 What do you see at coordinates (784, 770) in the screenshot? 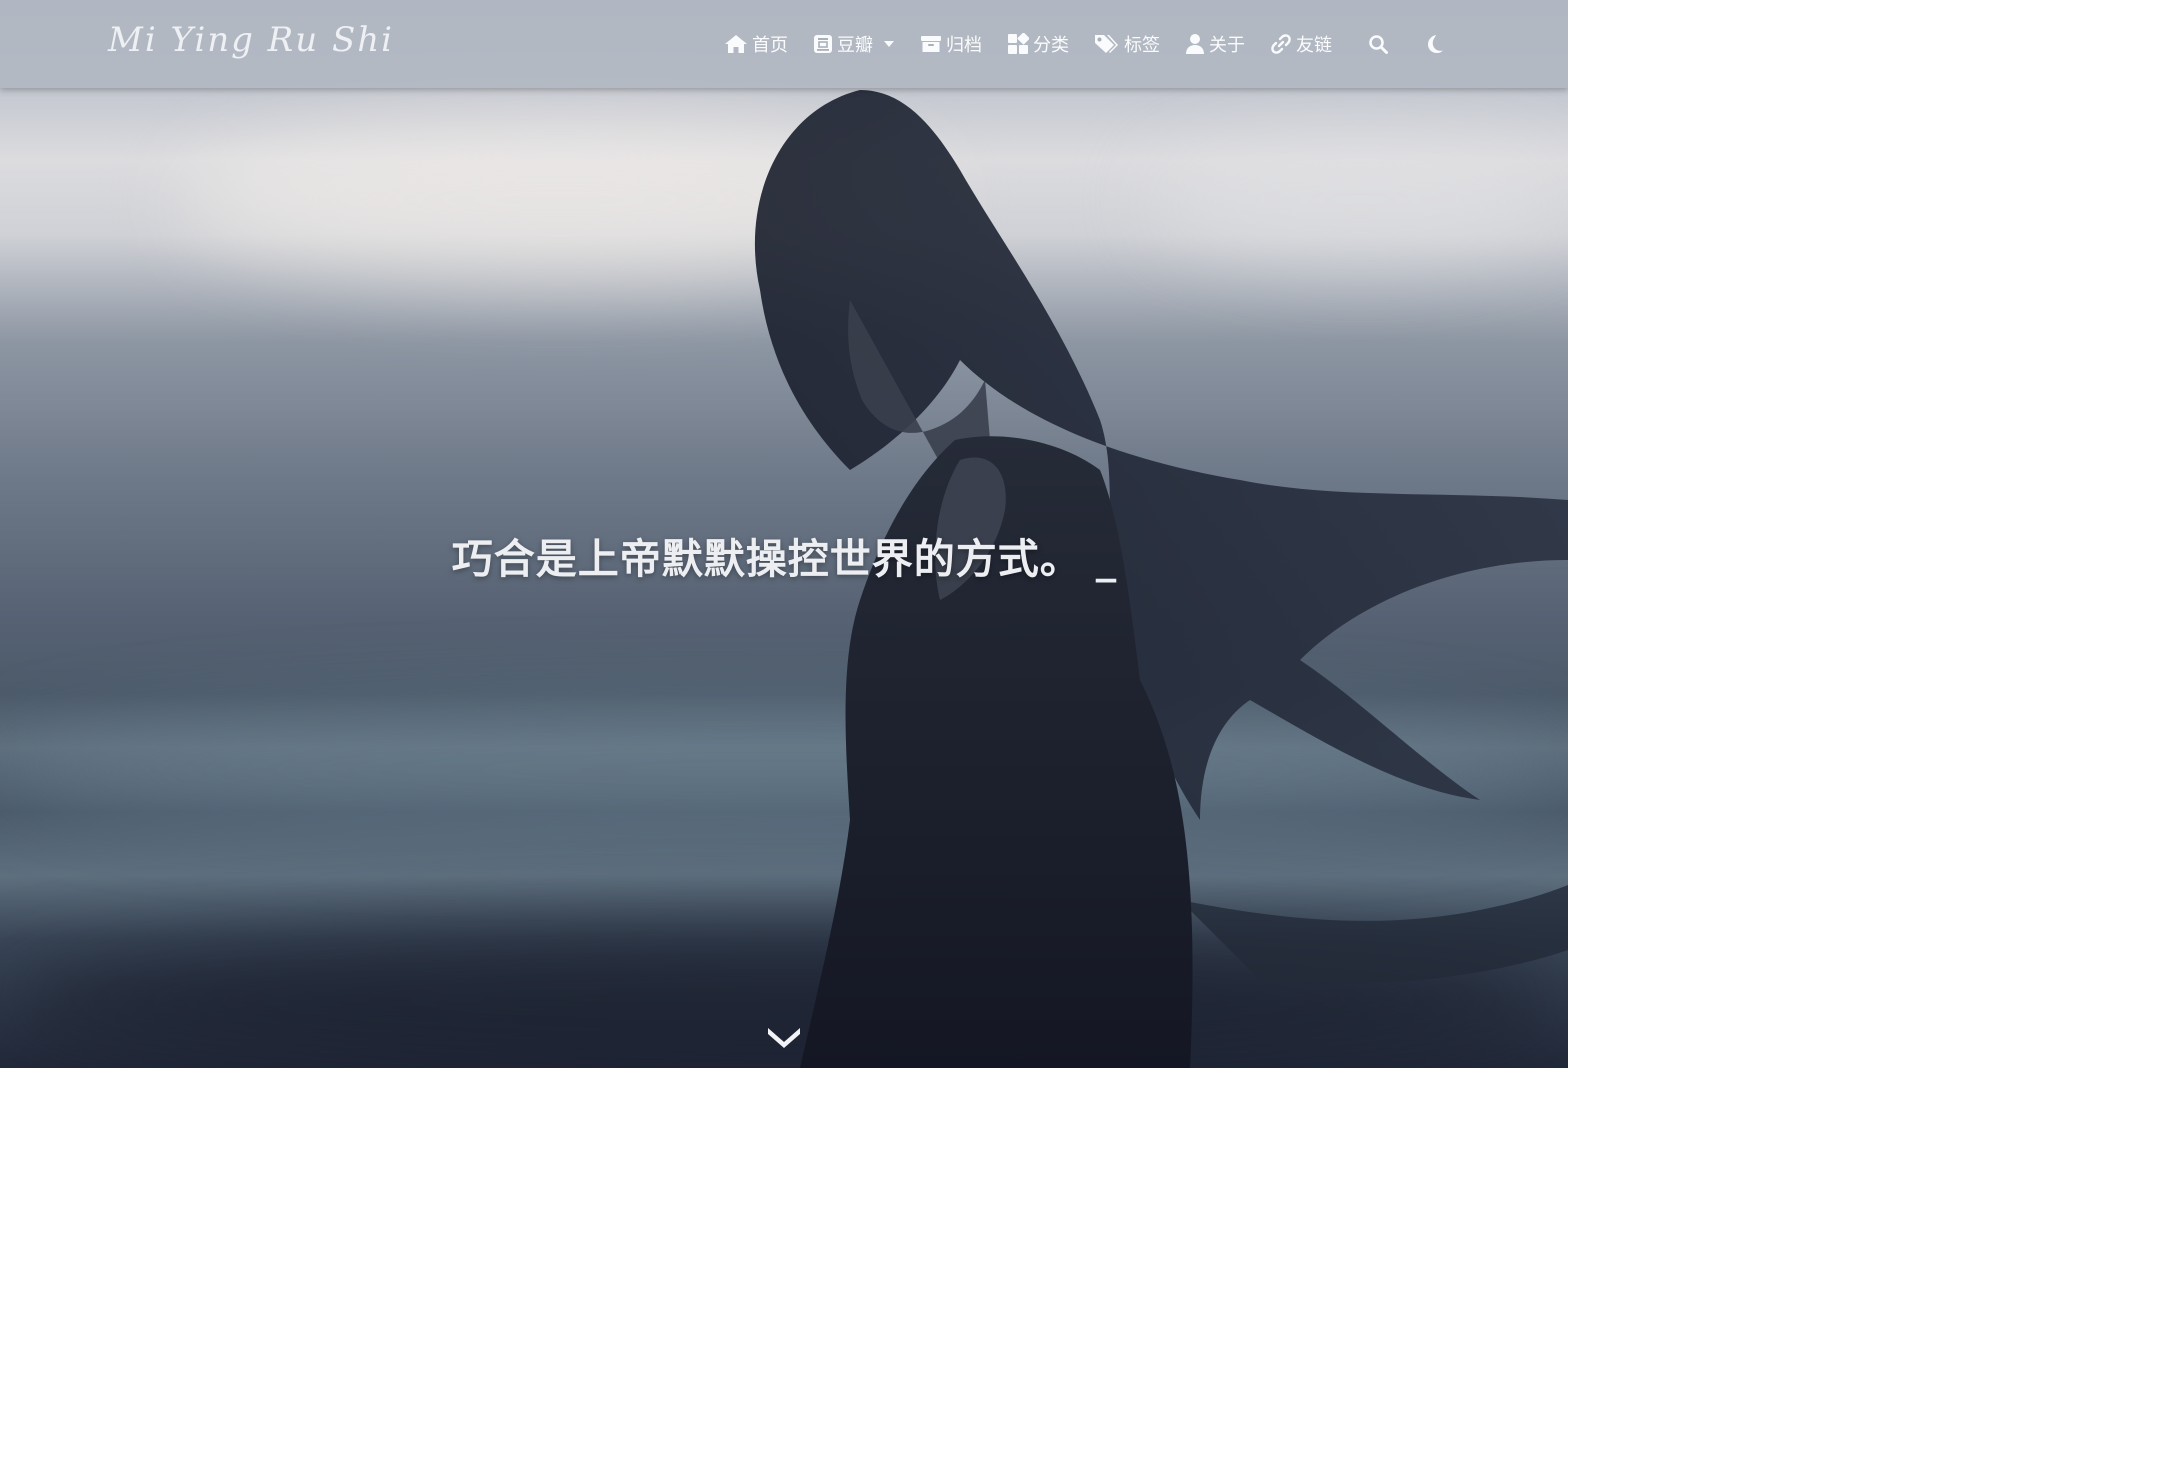
I see `sea-glow` at bounding box center [784, 770].